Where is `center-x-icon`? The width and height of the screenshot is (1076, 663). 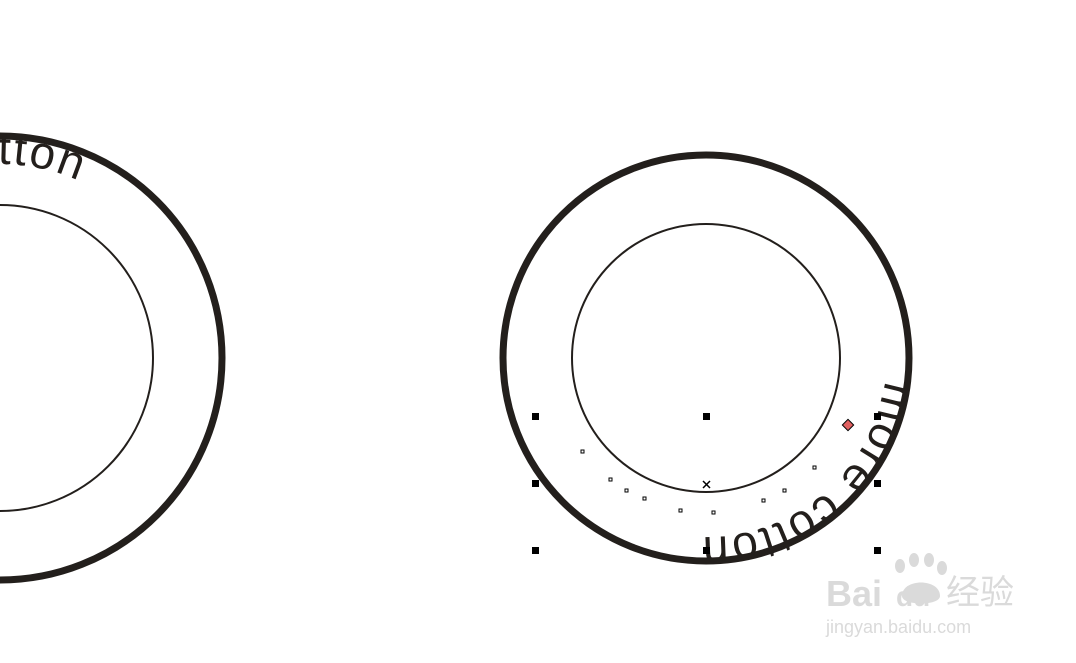
center-x-icon is located at coordinates (706, 484).